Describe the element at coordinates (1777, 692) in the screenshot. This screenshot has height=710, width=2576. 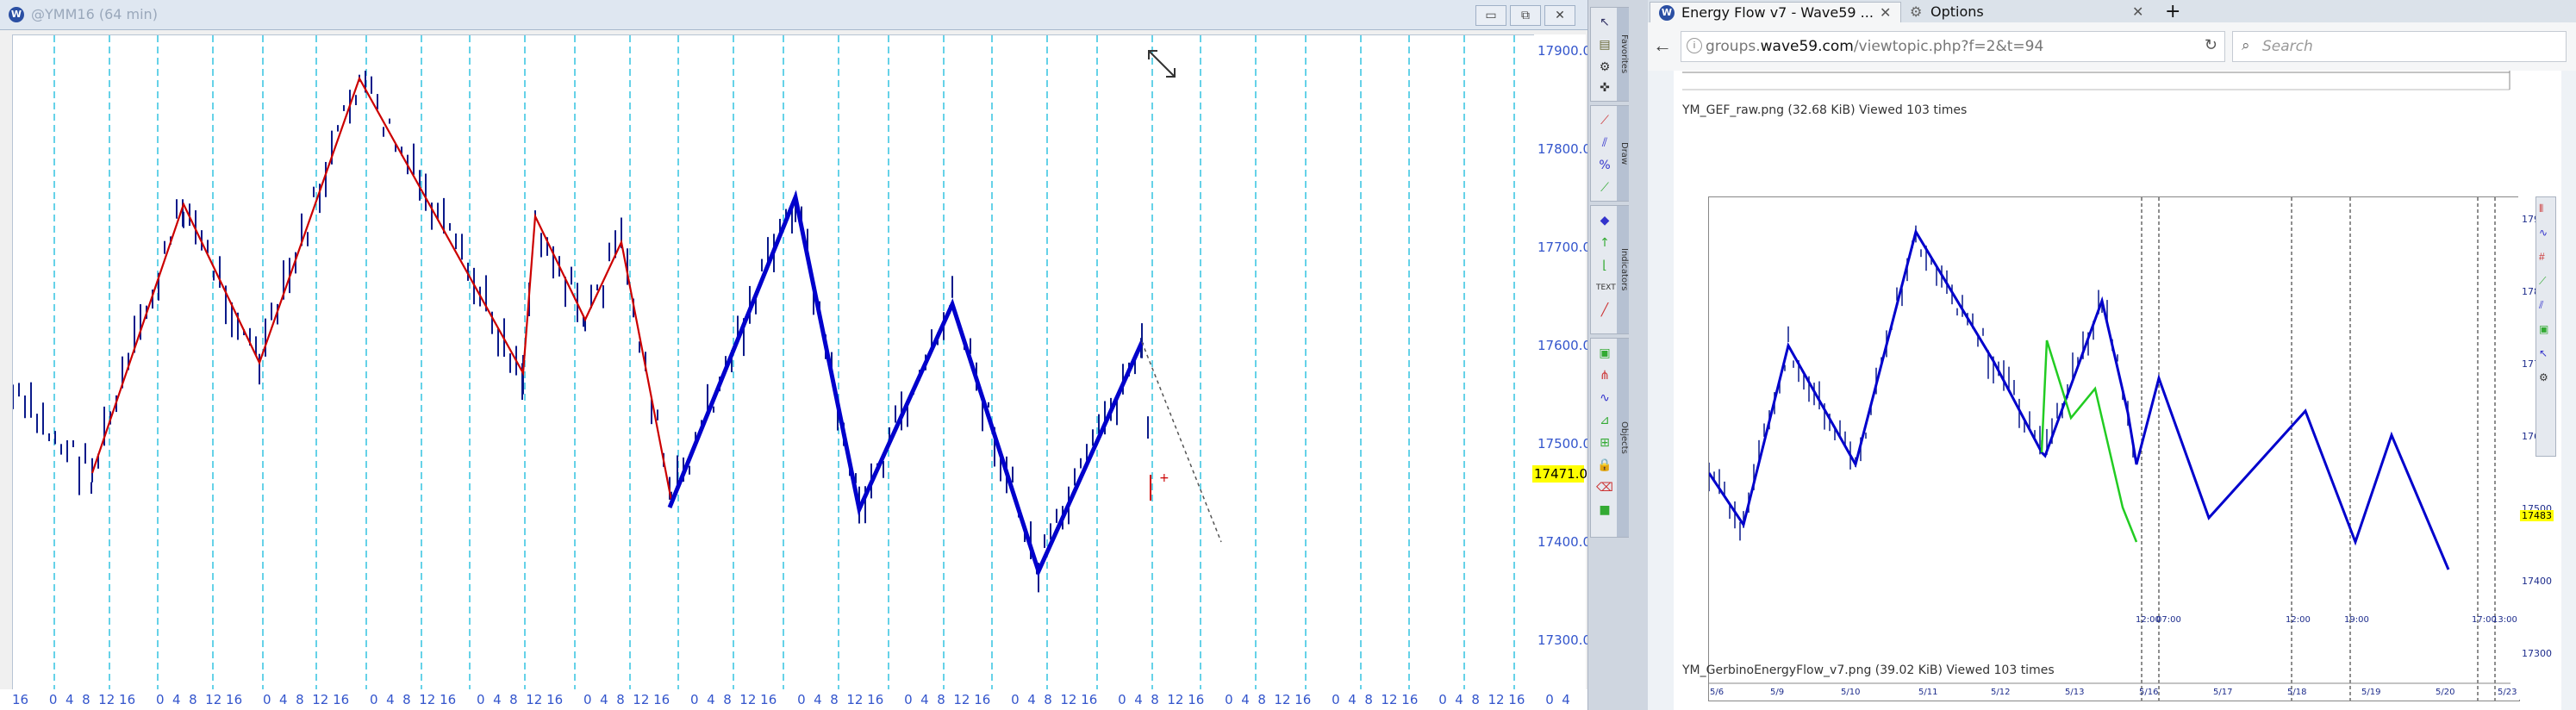
I see `date-label: 5/9` at that location.